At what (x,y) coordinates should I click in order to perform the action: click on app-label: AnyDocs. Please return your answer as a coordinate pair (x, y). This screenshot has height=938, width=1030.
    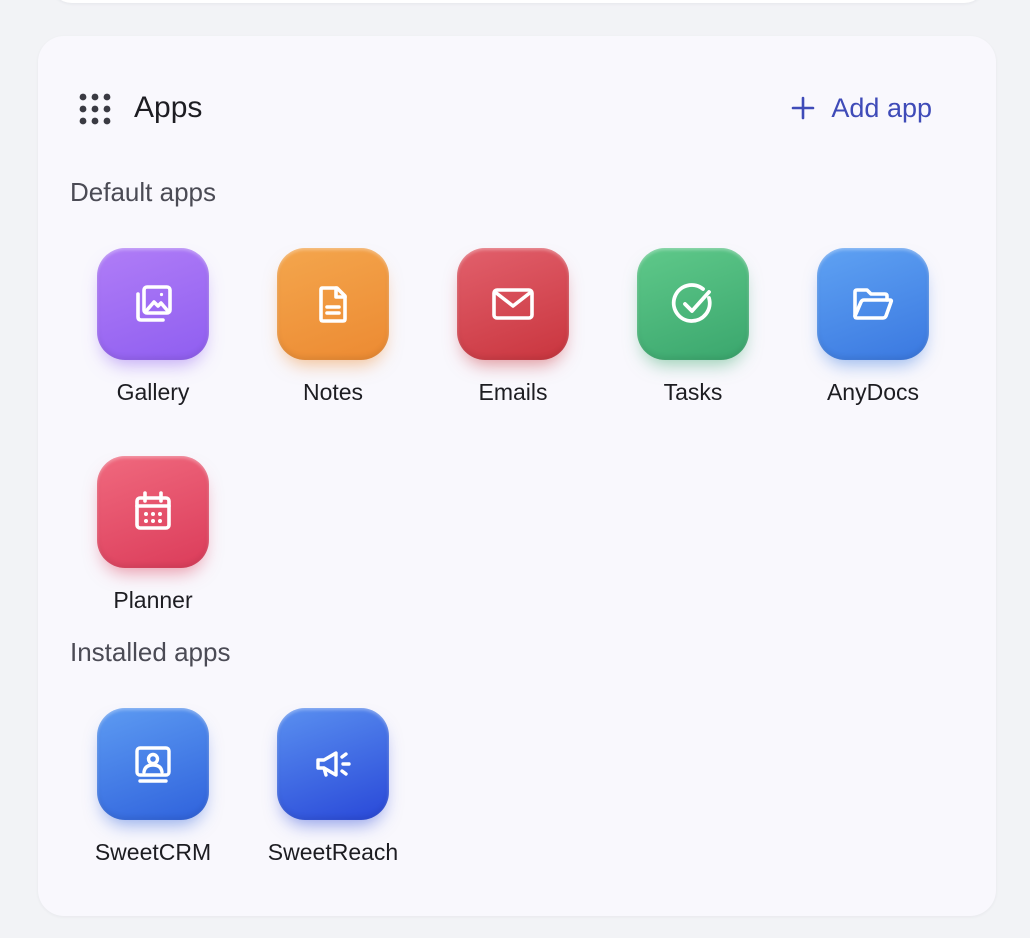
    Looking at the image, I should click on (873, 392).